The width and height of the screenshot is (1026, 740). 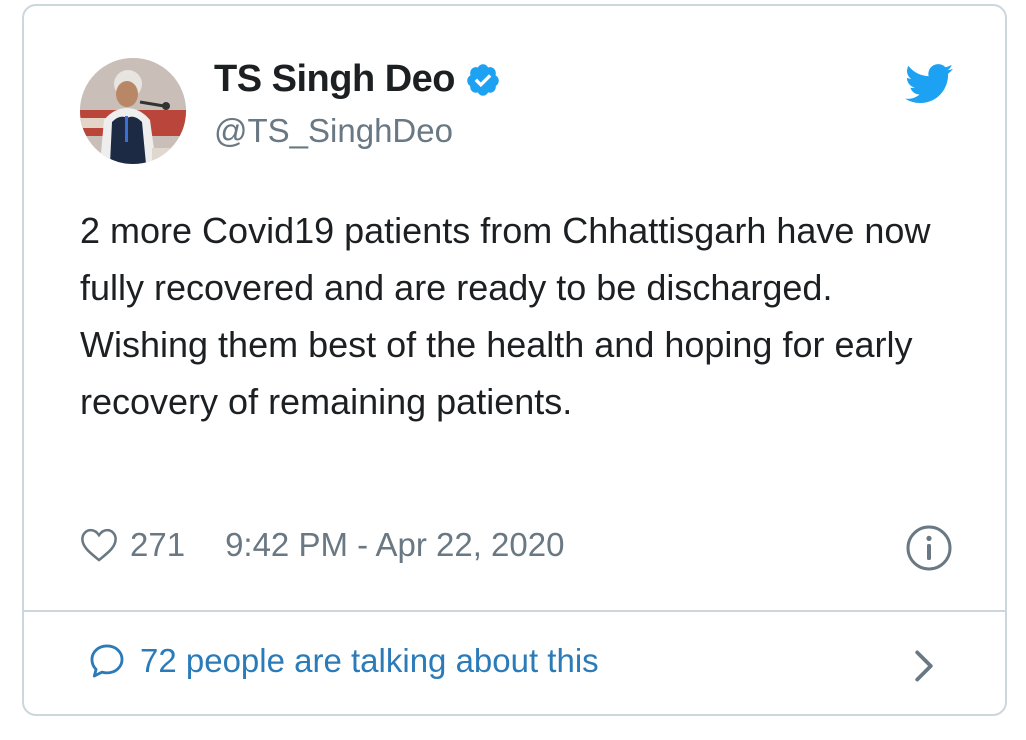 I want to click on verified-badge-icon, so click(x=483, y=79).